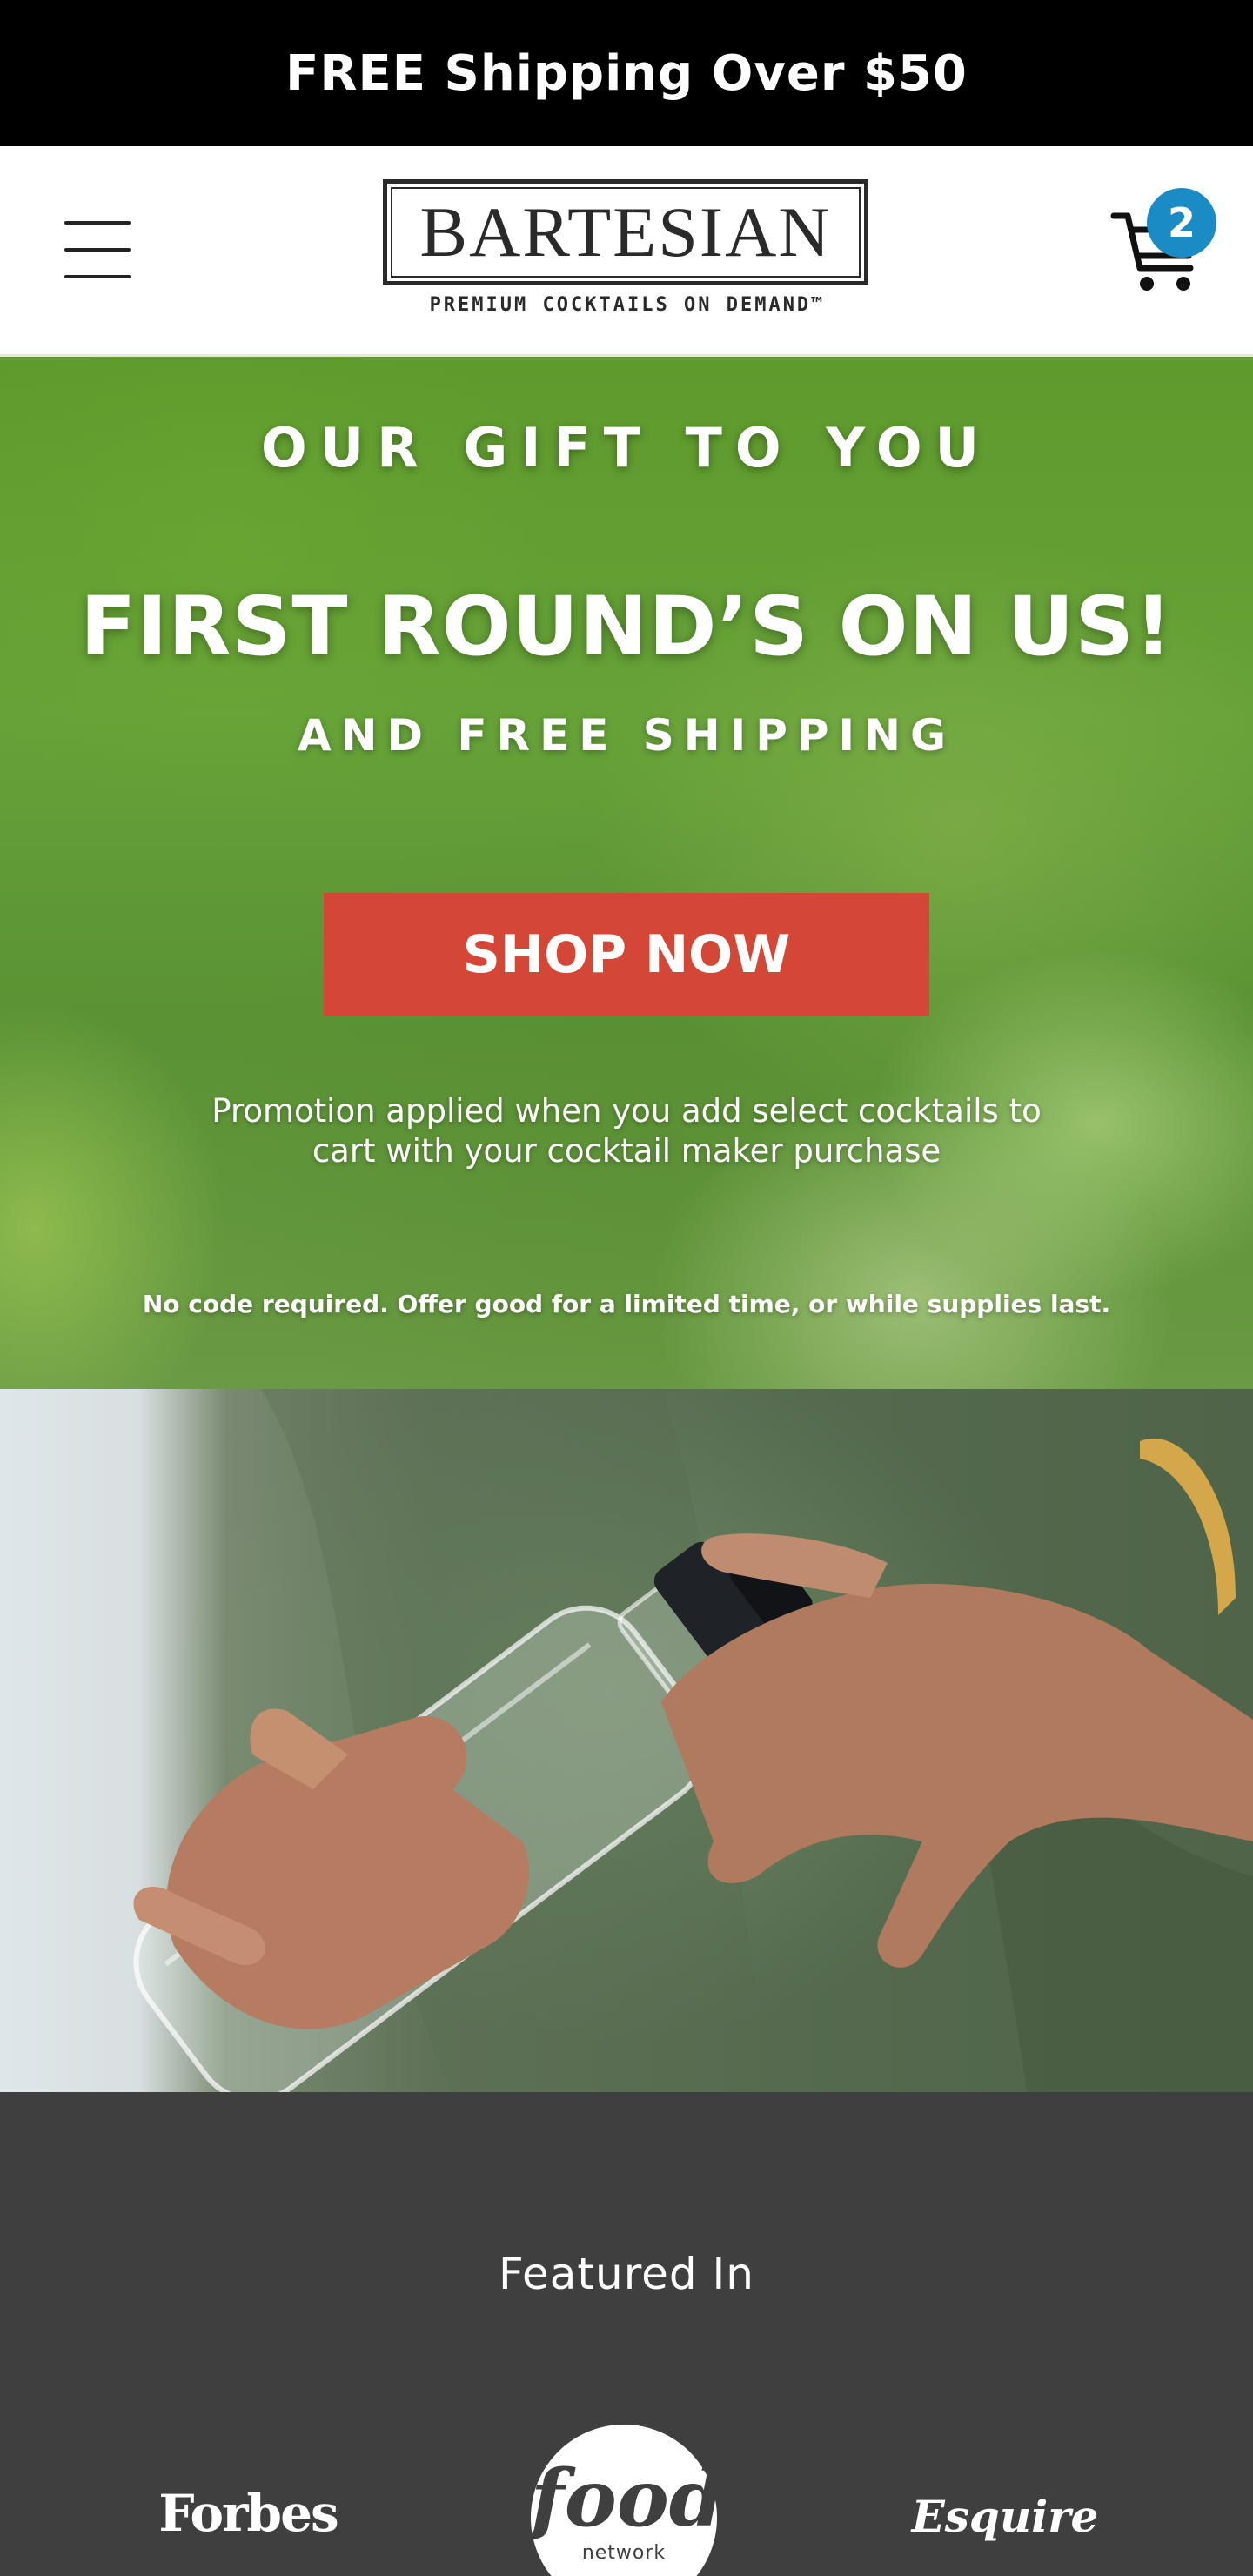 Image resolution: width=1253 pixels, height=2576 pixels. I want to click on hero-subtitle: AND FREE SHIPPING, so click(626, 735).